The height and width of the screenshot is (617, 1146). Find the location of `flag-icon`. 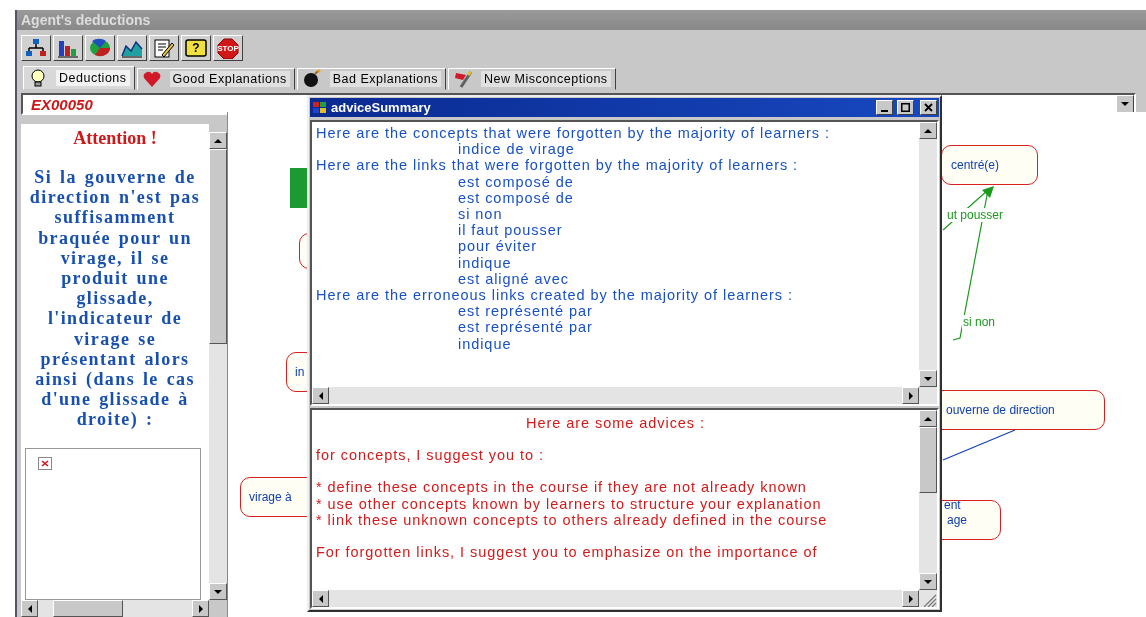

flag-icon is located at coordinates (463, 79).